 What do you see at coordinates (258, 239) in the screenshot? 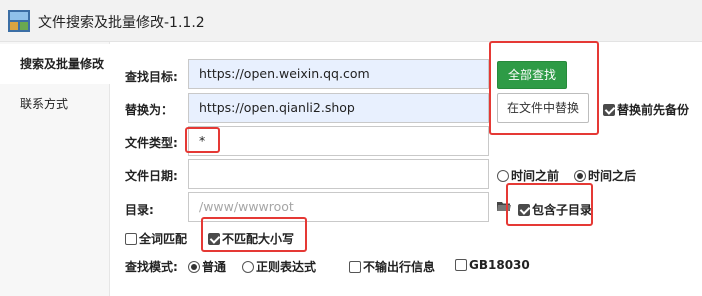
I see `ignore-case-label: 不匹配大小写` at bounding box center [258, 239].